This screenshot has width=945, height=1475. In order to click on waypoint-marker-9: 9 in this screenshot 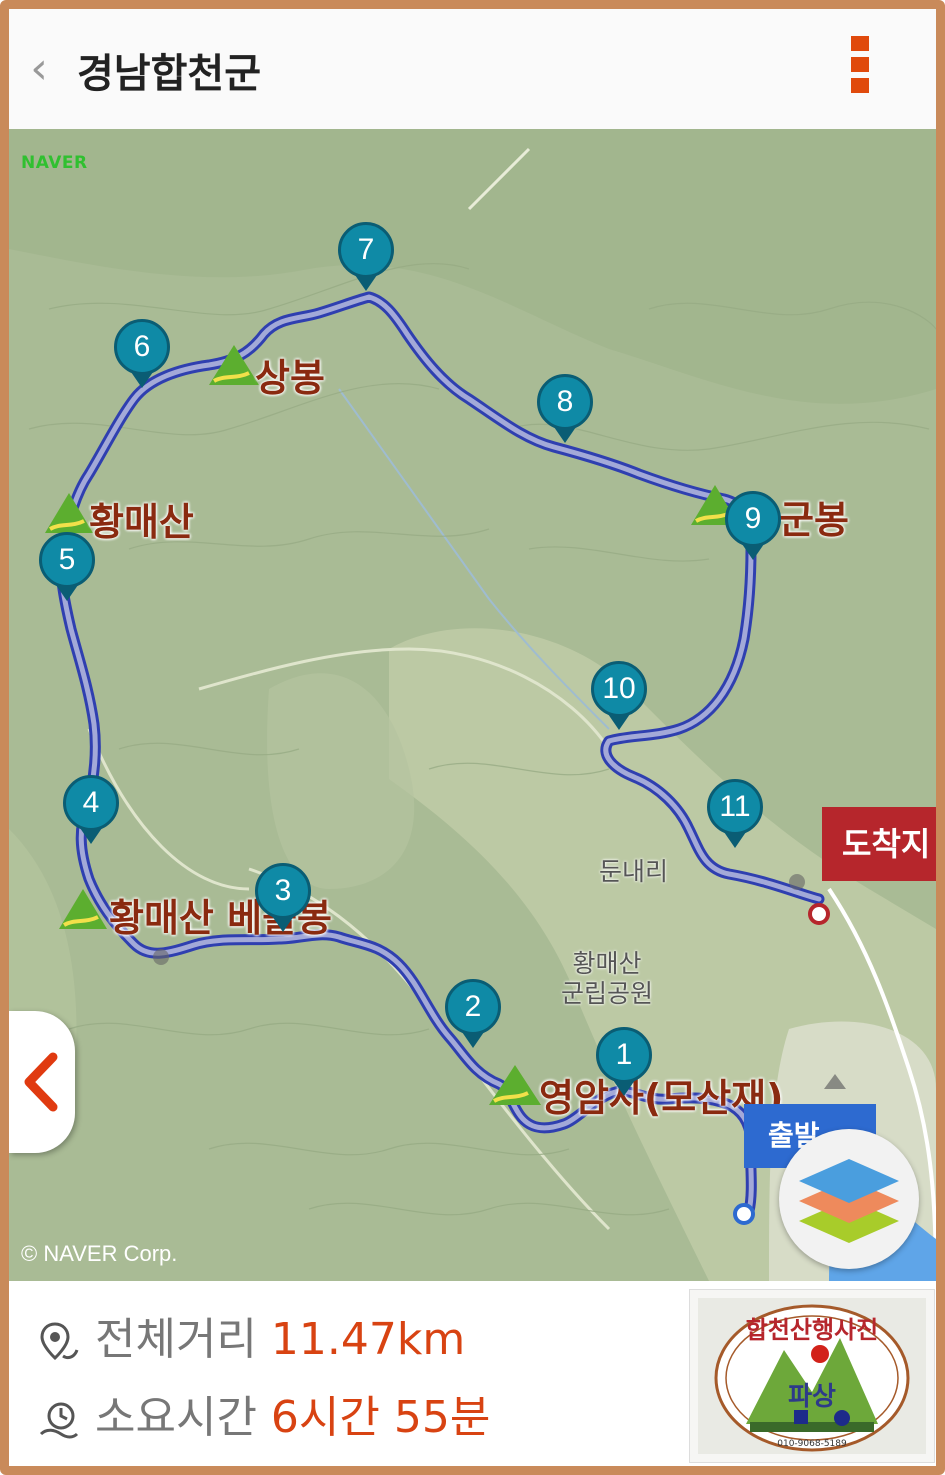, I will do `click(753, 525)`.